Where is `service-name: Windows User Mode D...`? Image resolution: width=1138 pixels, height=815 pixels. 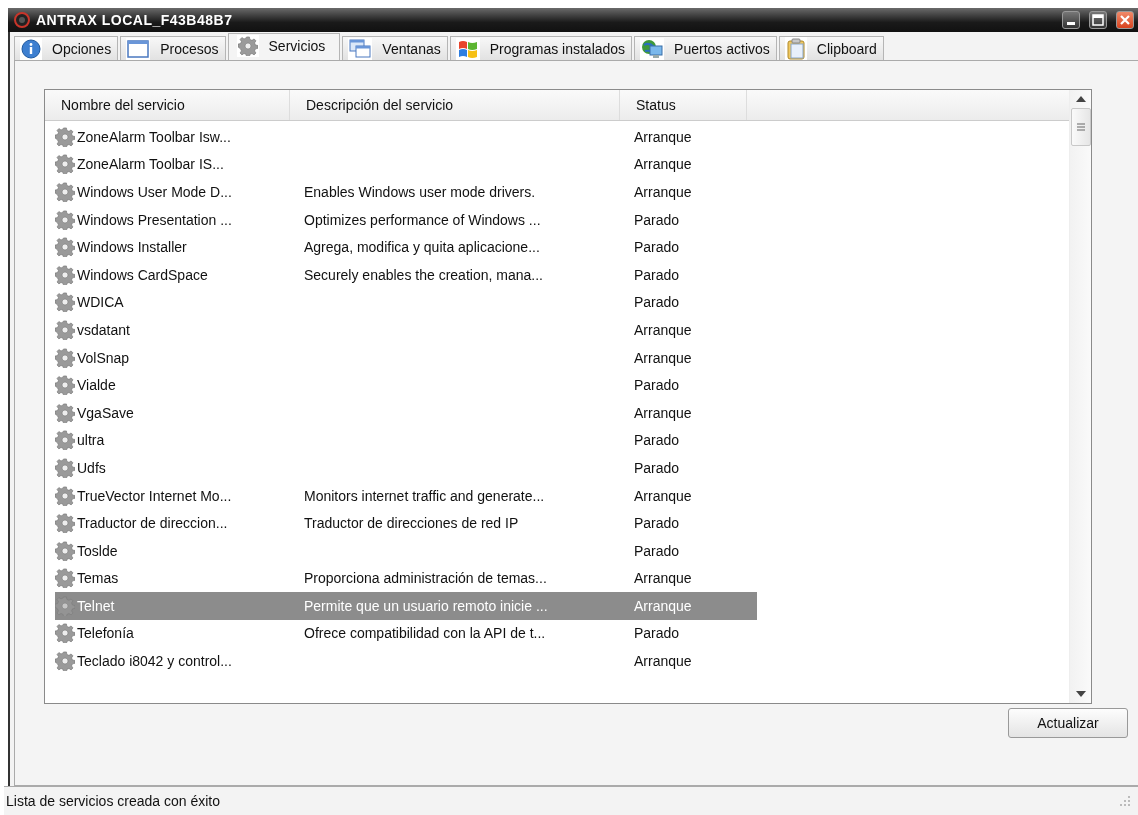
service-name: Windows User Mode D... is located at coordinates (154, 192).